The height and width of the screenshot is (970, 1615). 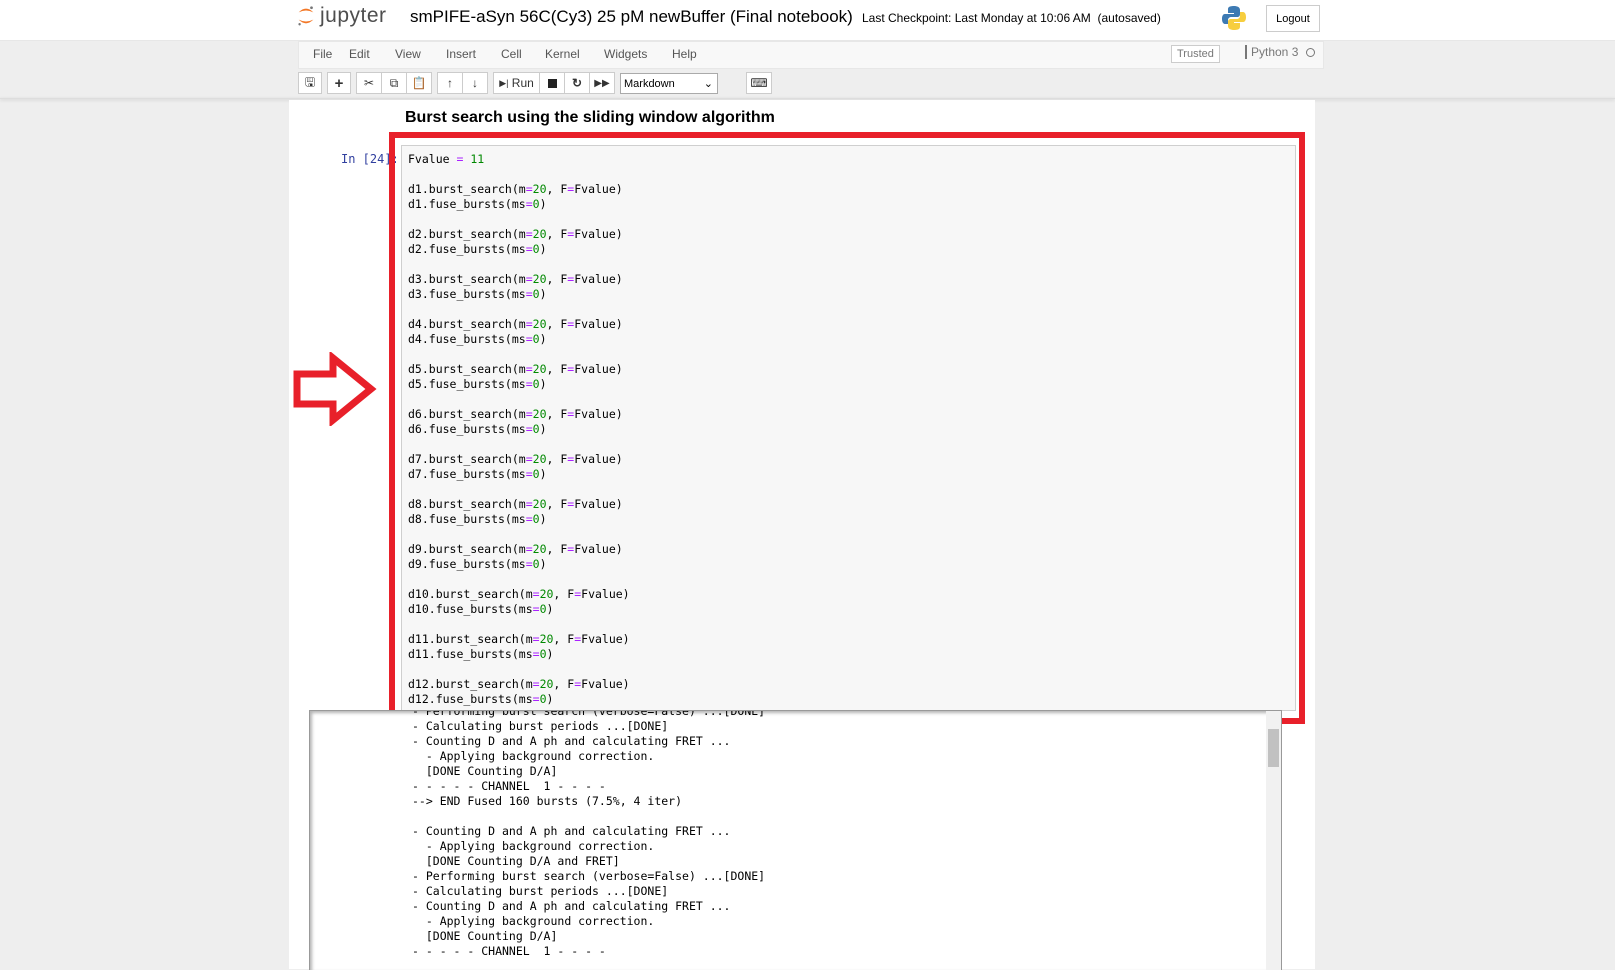 I want to click on fast-forward-icon: ▶▶, so click(x=602, y=83).